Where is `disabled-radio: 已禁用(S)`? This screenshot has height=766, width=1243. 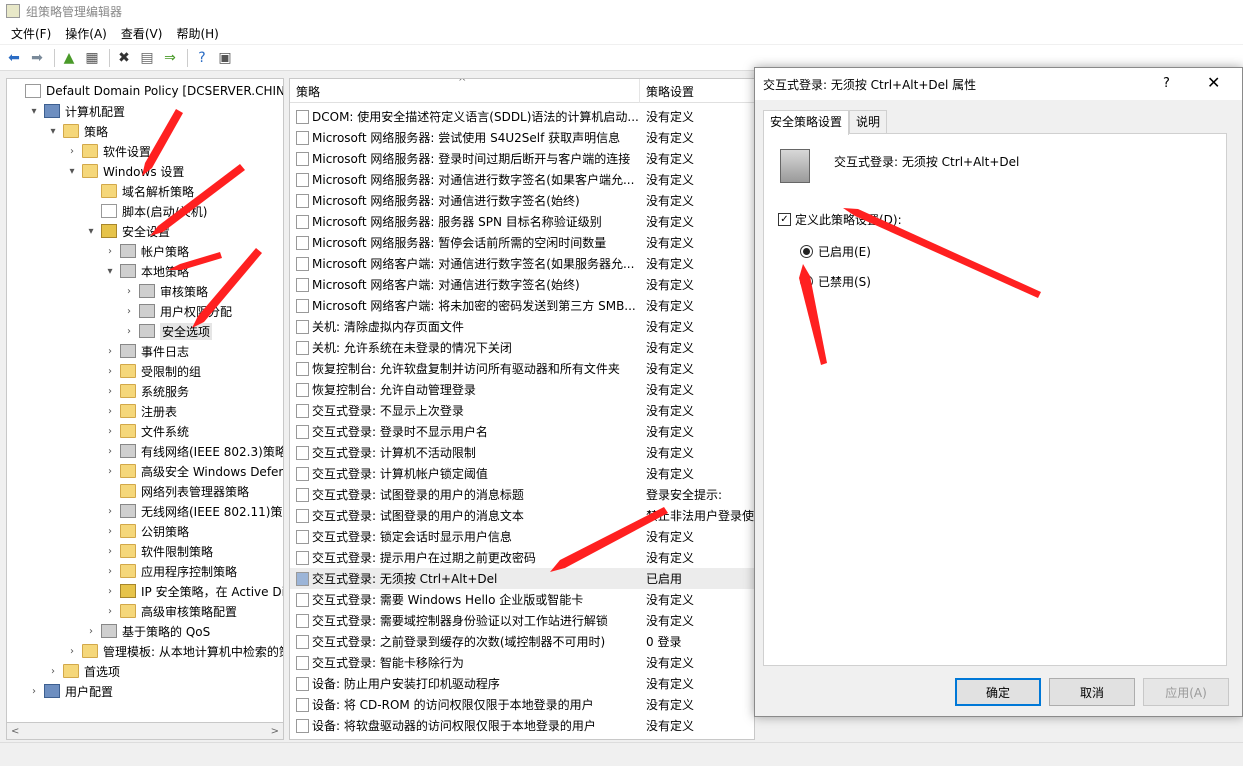
disabled-radio: 已禁用(S) is located at coordinates (835, 281).